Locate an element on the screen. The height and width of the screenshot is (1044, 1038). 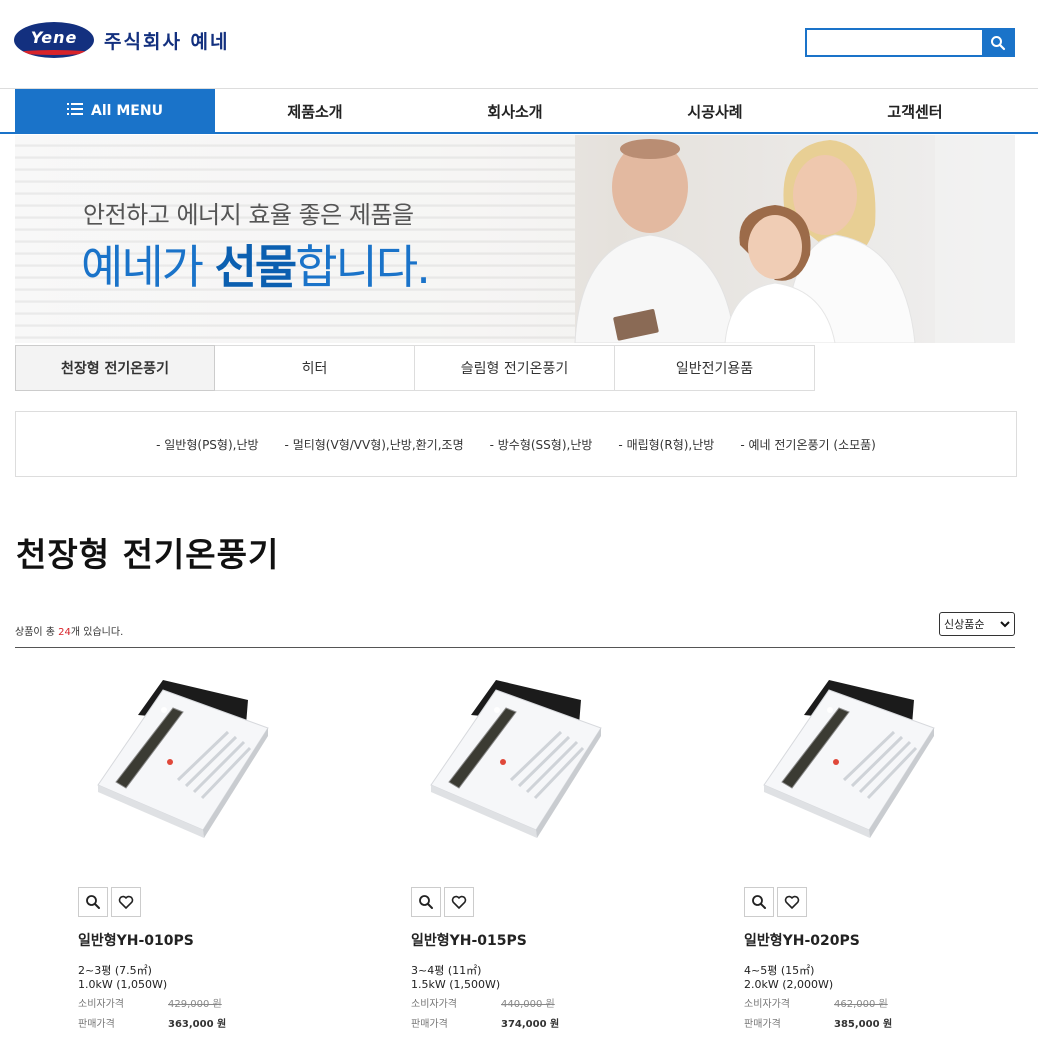
nav-item-products: 제품소개 is located at coordinates (315, 111).